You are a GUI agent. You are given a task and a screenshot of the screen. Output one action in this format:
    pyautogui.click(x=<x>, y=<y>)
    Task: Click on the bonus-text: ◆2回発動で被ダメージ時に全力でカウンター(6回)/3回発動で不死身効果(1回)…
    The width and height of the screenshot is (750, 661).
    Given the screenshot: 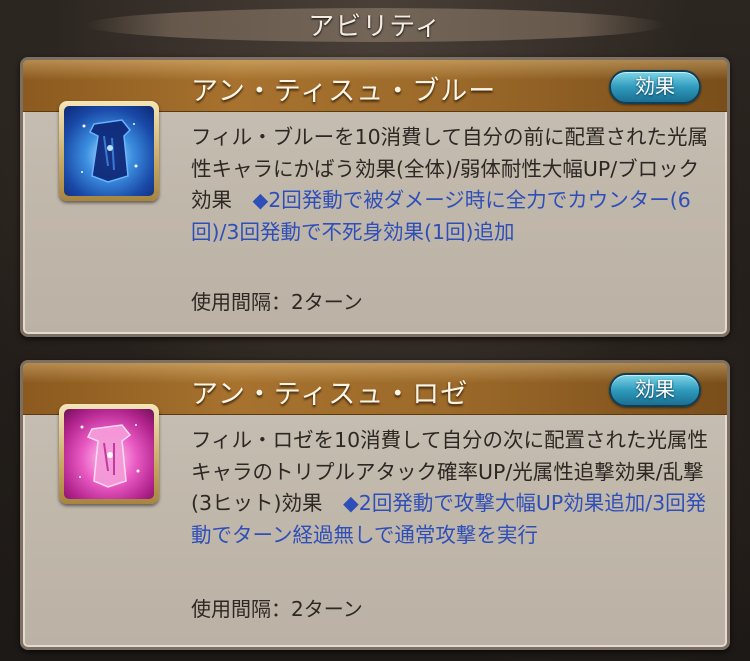 What is the action you would take?
    pyautogui.click(x=441, y=216)
    